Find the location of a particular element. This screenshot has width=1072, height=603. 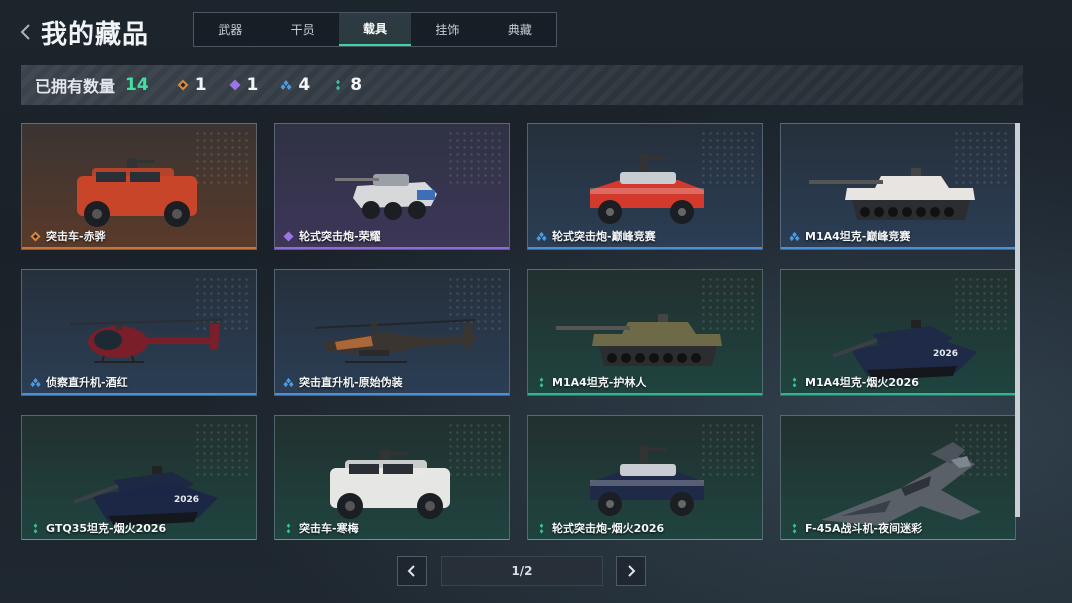

tab-1: 干员 is located at coordinates (302, 29).